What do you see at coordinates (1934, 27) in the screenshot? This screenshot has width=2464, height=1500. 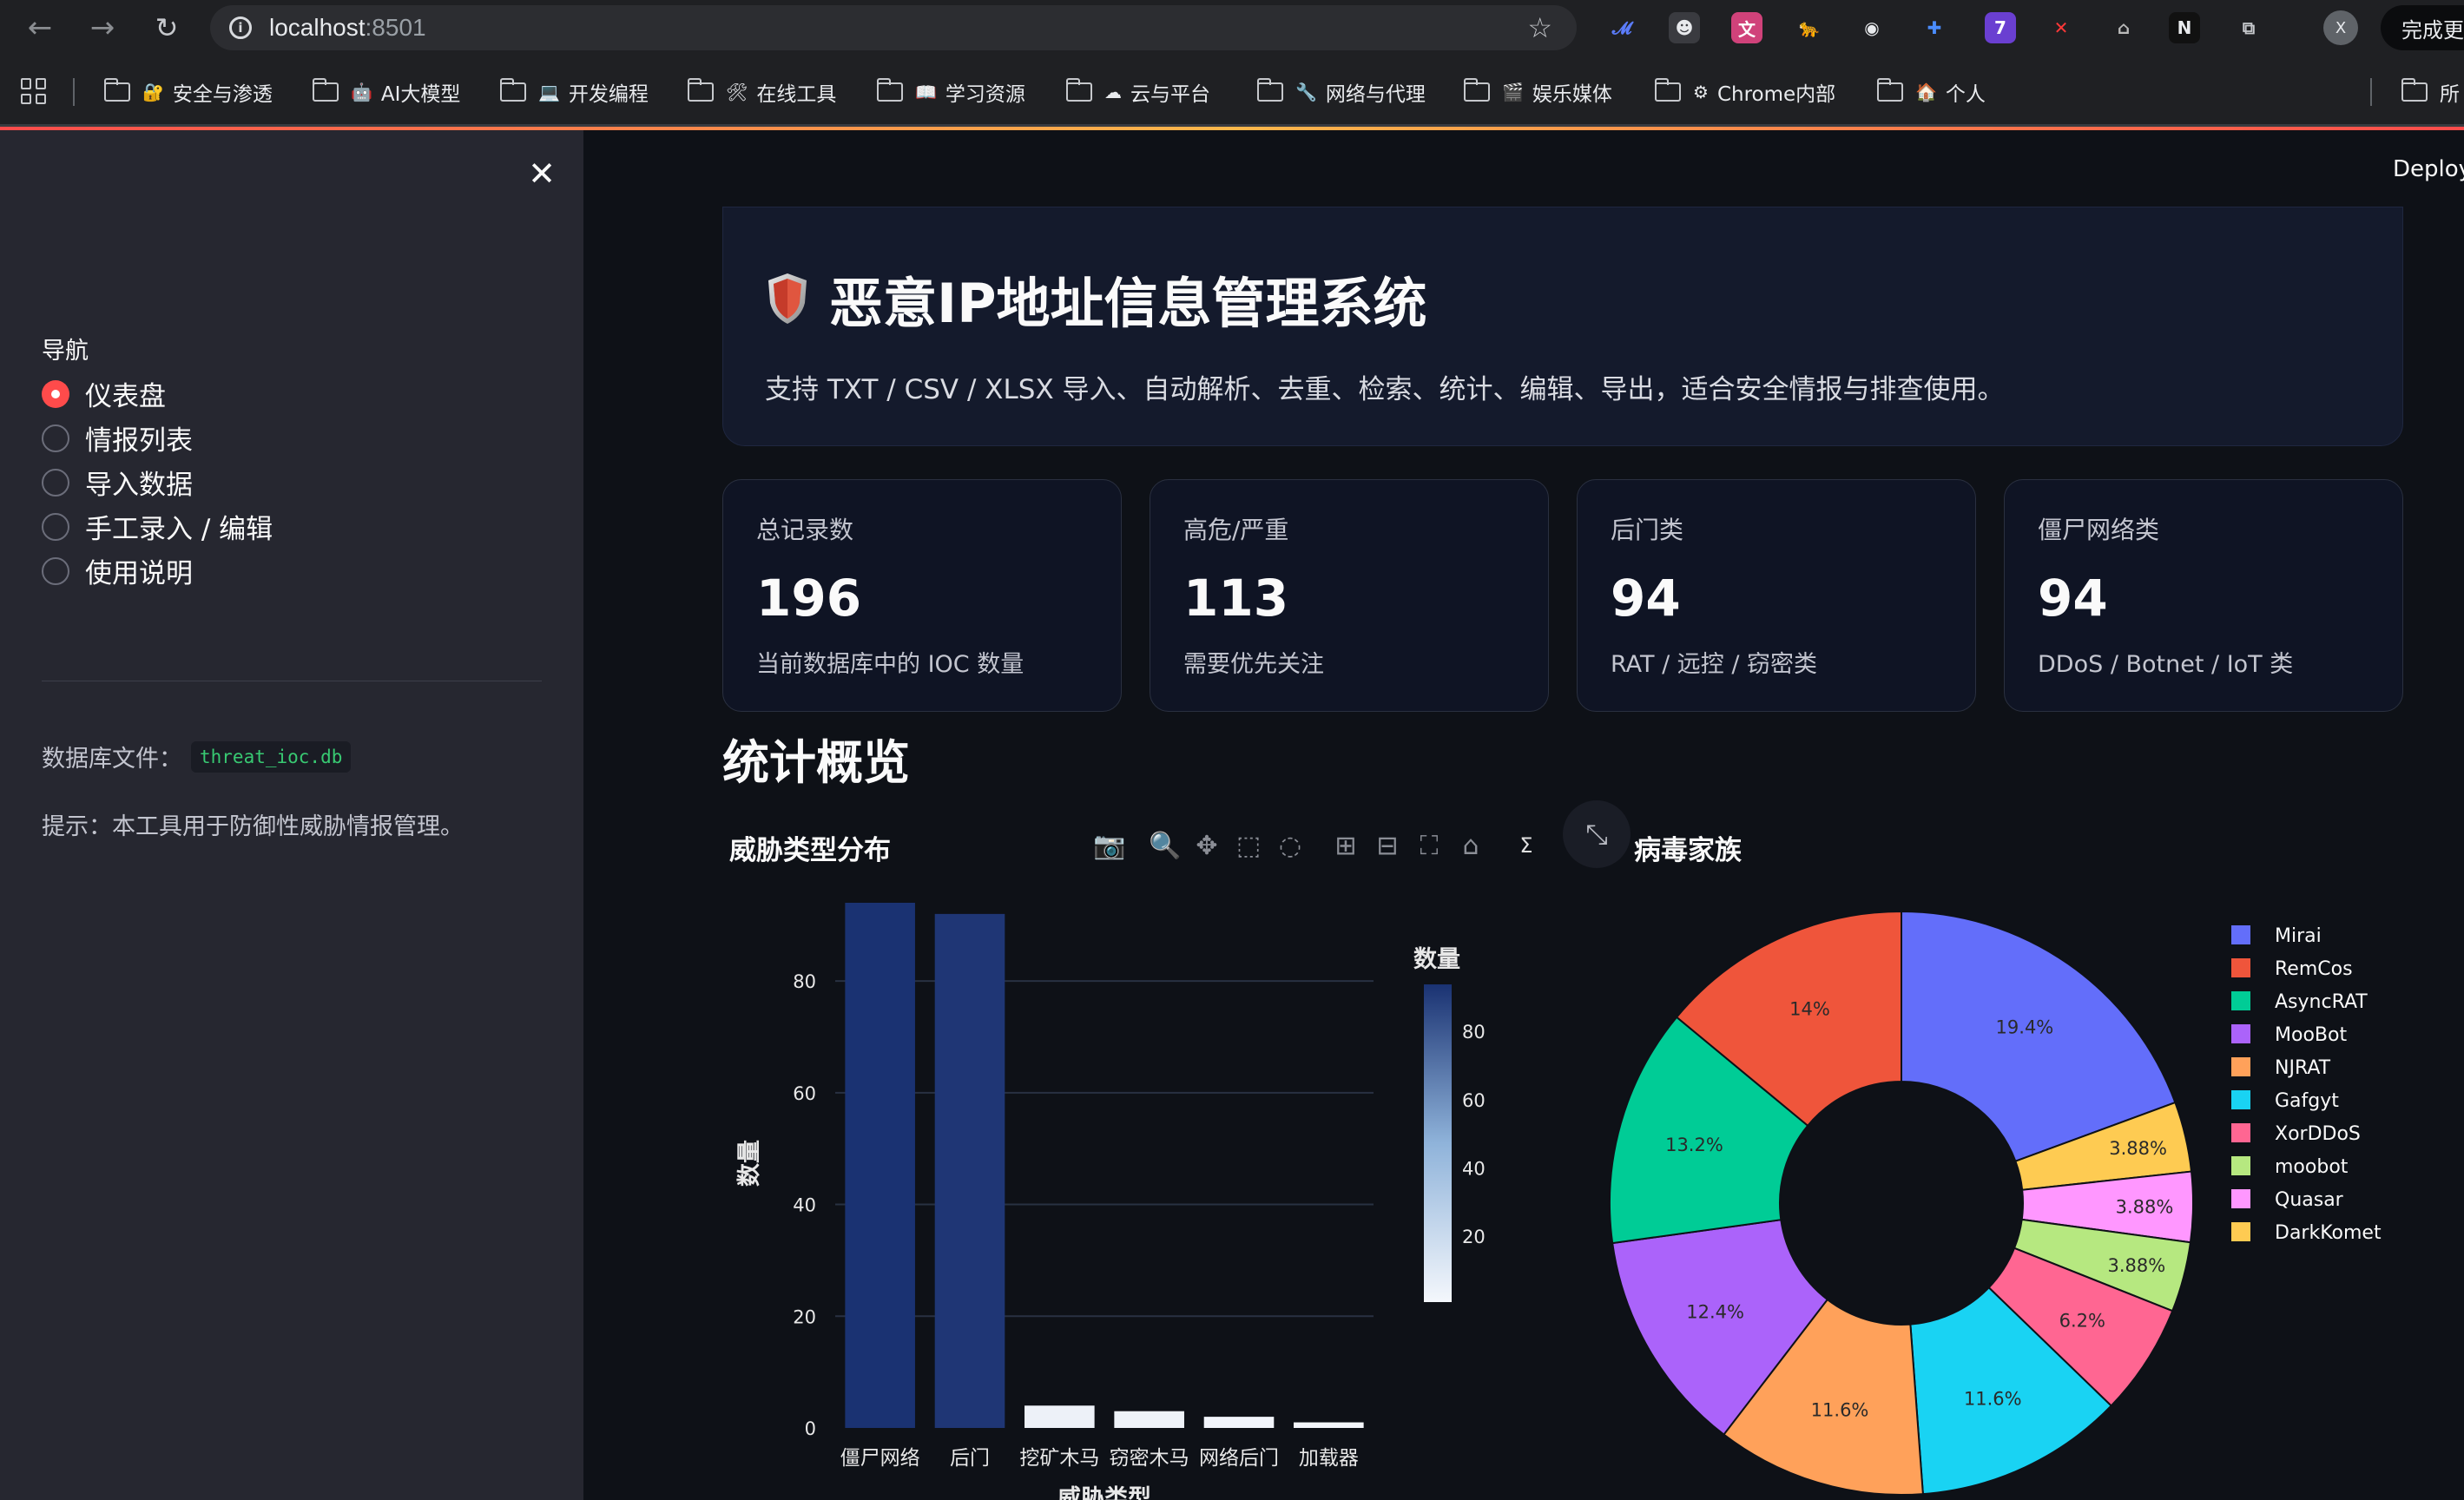 I see `puzzle-blue-ext-icon: ✚` at bounding box center [1934, 27].